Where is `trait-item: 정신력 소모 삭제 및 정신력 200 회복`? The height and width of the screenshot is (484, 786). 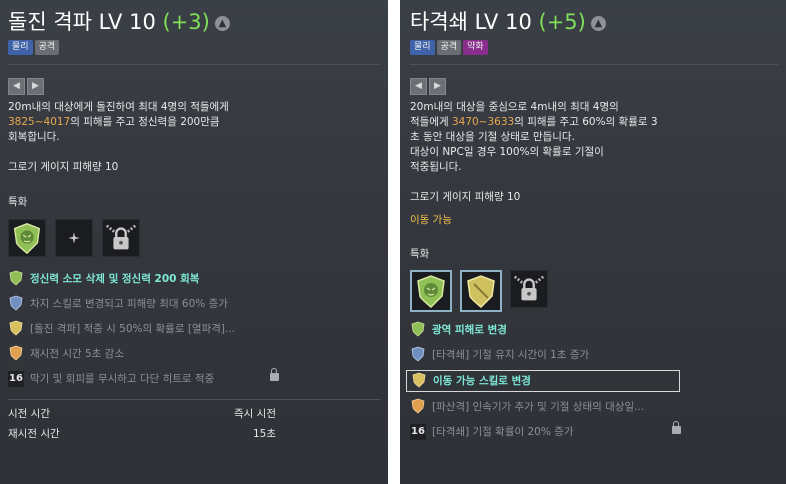 trait-item: 정신력 소모 삭제 및 정신력 200 회복 is located at coordinates (194, 279).